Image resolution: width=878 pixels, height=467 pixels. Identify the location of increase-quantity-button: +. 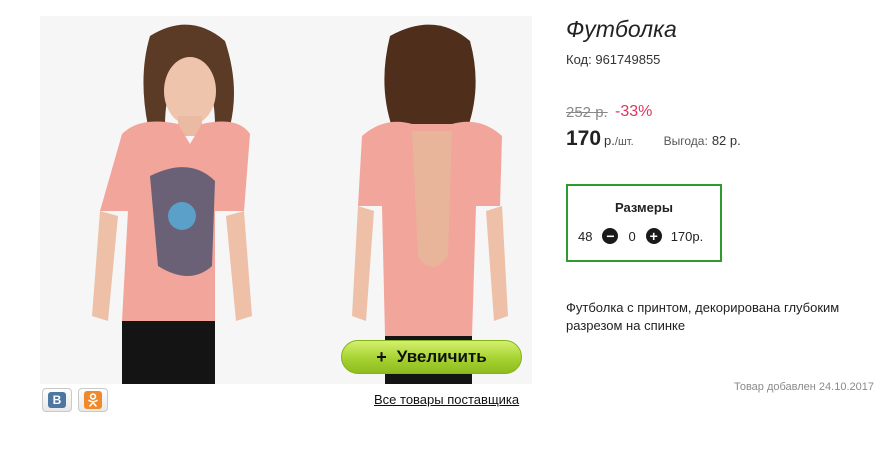
(653, 236).